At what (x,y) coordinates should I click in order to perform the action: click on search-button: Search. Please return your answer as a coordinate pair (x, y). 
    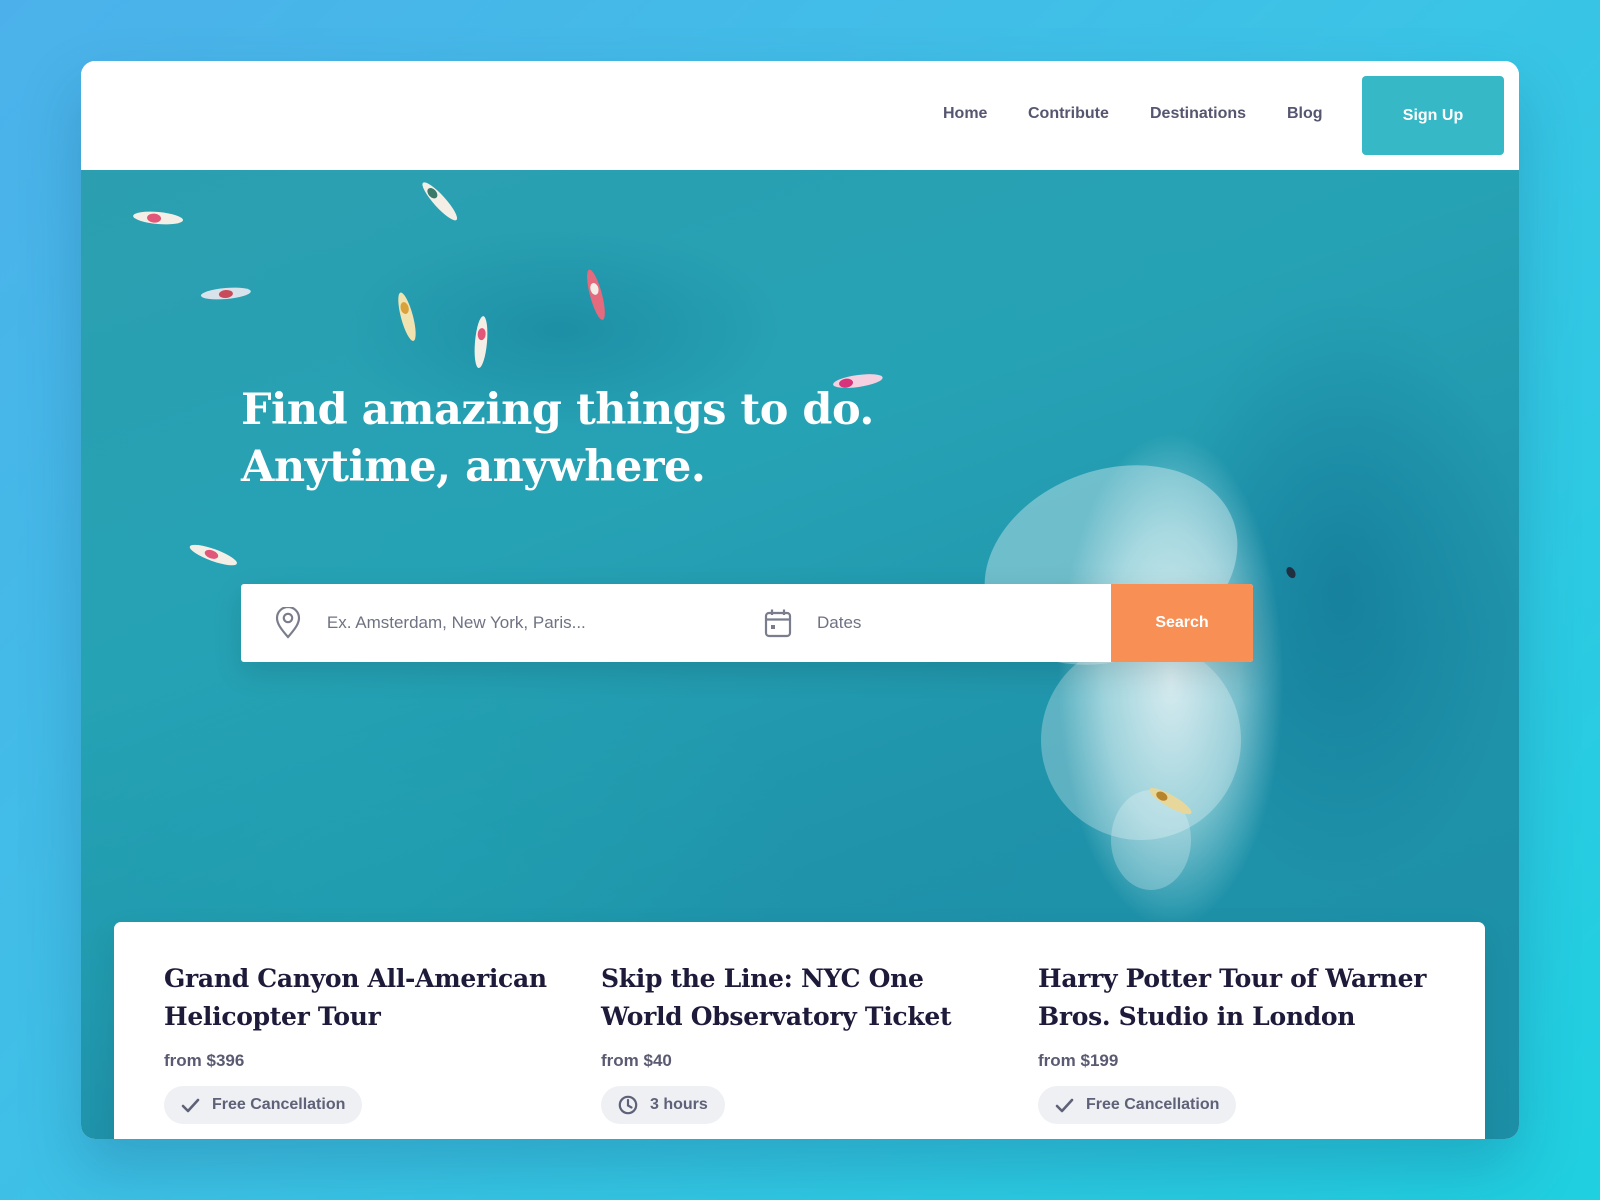
    Looking at the image, I should click on (1182, 623).